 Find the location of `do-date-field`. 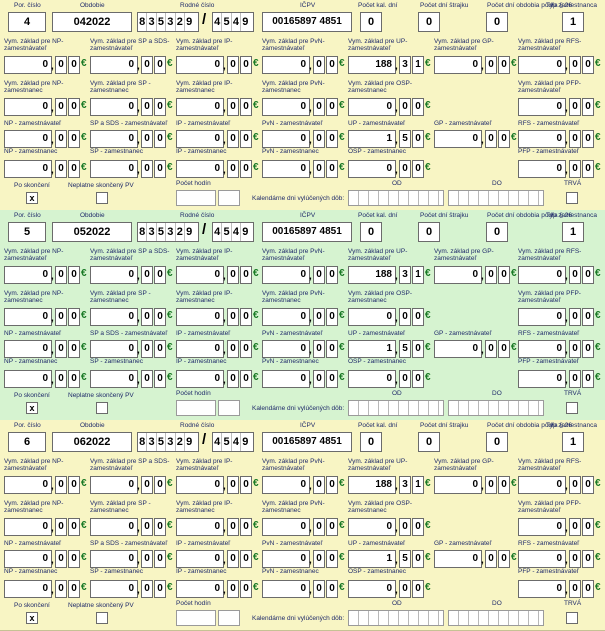

do-date-field is located at coordinates (496, 618).